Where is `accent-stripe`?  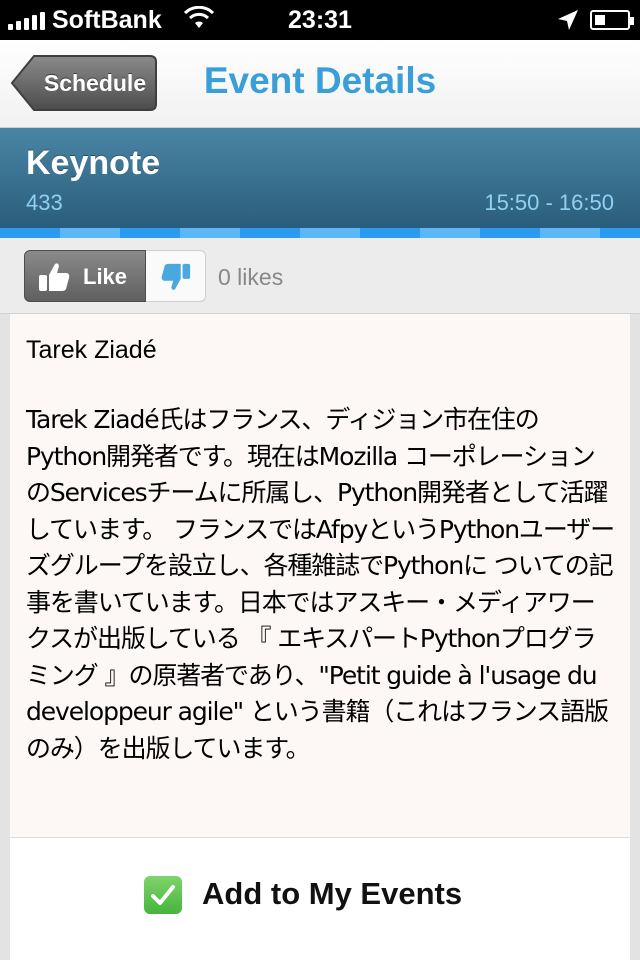
accent-stripe is located at coordinates (320, 233).